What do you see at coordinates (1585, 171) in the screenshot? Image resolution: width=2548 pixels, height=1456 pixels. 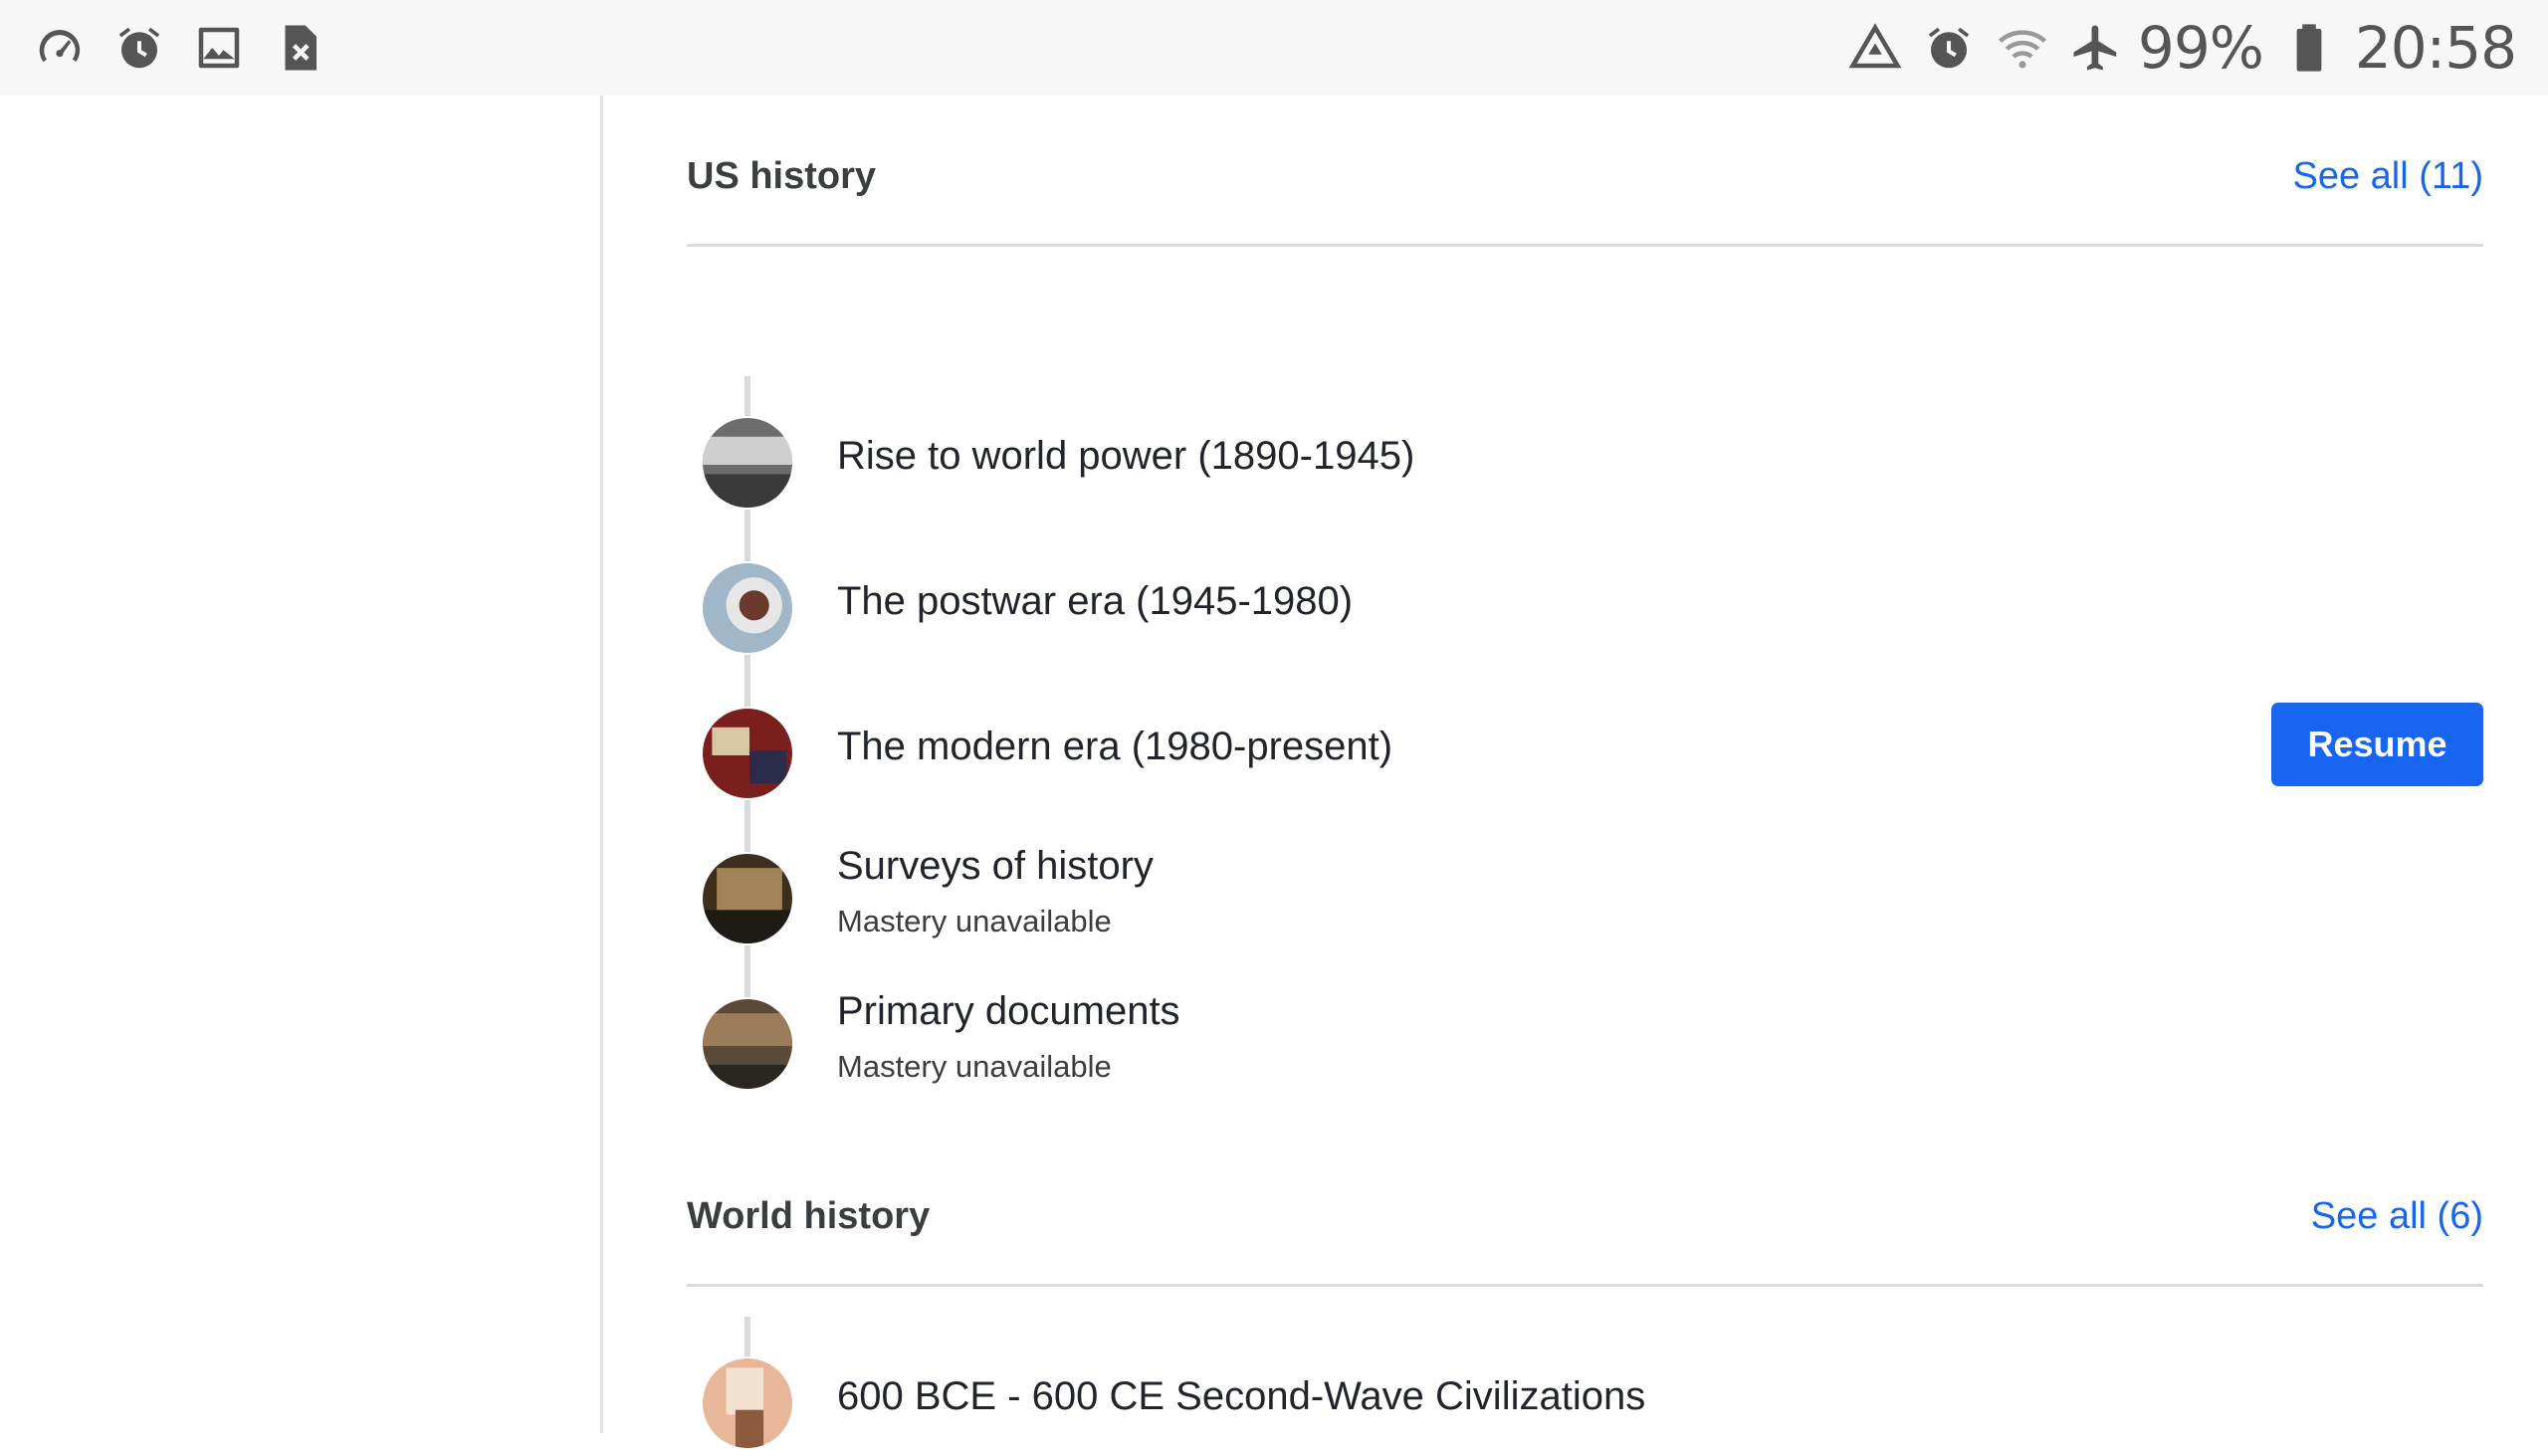 I see `section-header: US history See all (11)` at bounding box center [1585, 171].